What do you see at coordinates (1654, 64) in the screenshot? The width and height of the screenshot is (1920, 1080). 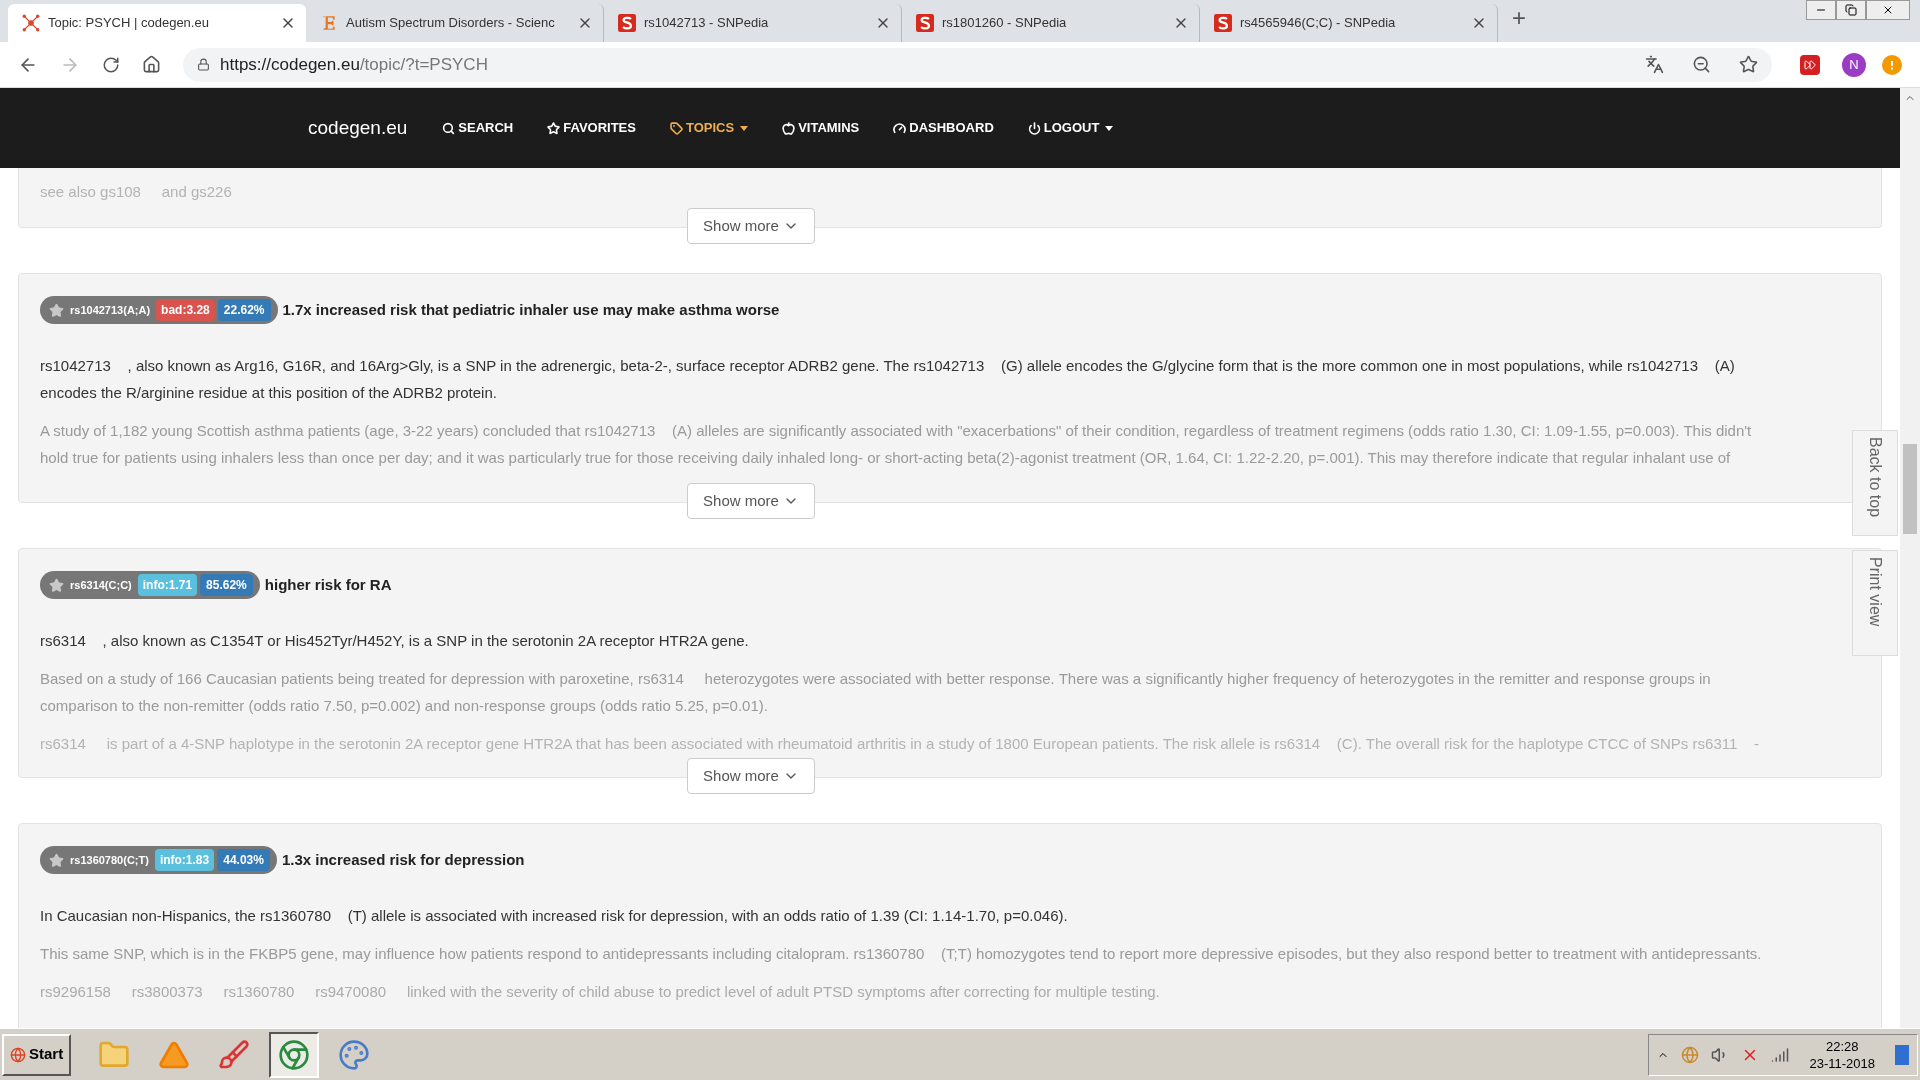 I see `translate-icon` at bounding box center [1654, 64].